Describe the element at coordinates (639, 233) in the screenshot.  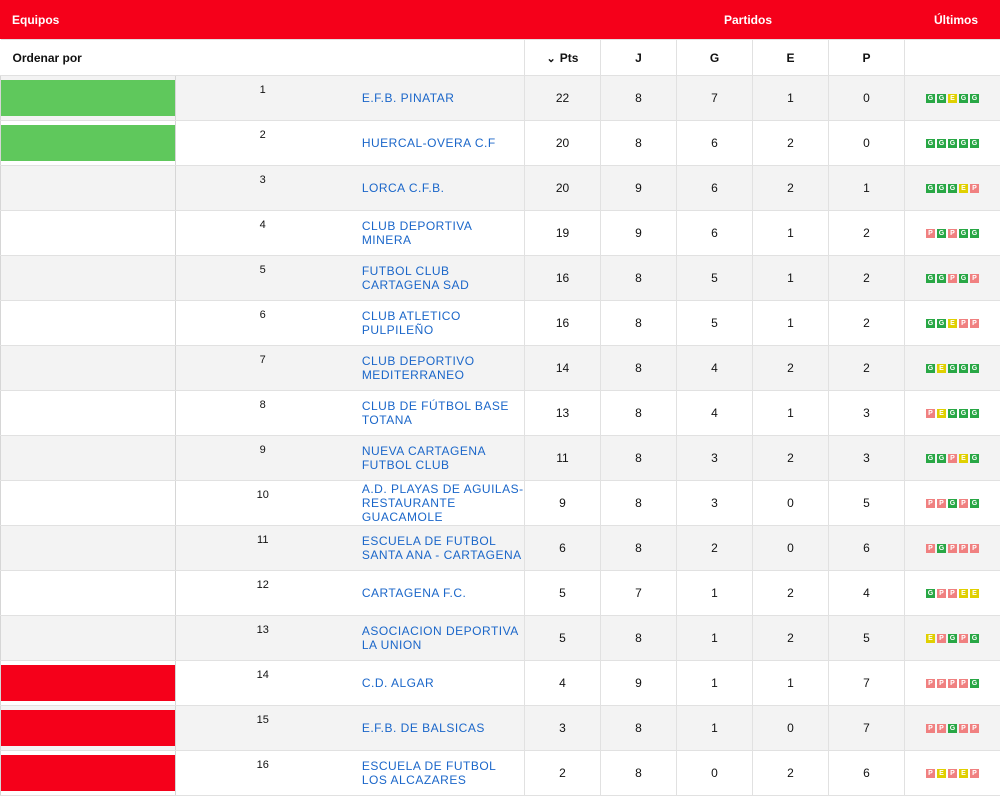
I see `played: 9` at that location.